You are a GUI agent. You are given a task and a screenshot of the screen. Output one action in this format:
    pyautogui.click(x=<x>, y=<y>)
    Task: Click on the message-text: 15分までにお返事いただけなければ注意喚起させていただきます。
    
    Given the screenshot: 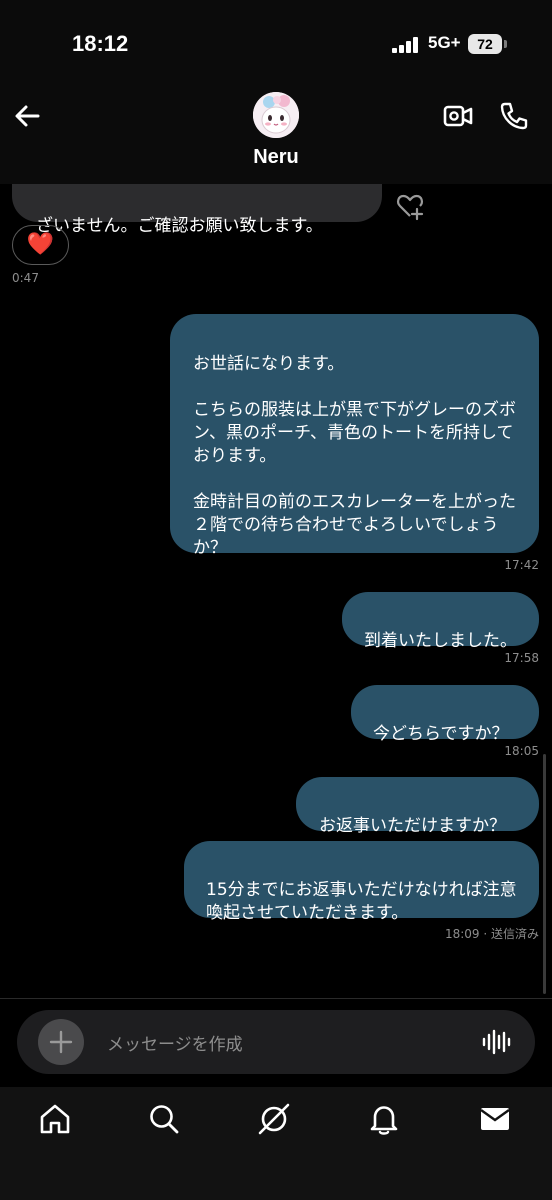 What is the action you would take?
    pyautogui.click(x=361, y=901)
    